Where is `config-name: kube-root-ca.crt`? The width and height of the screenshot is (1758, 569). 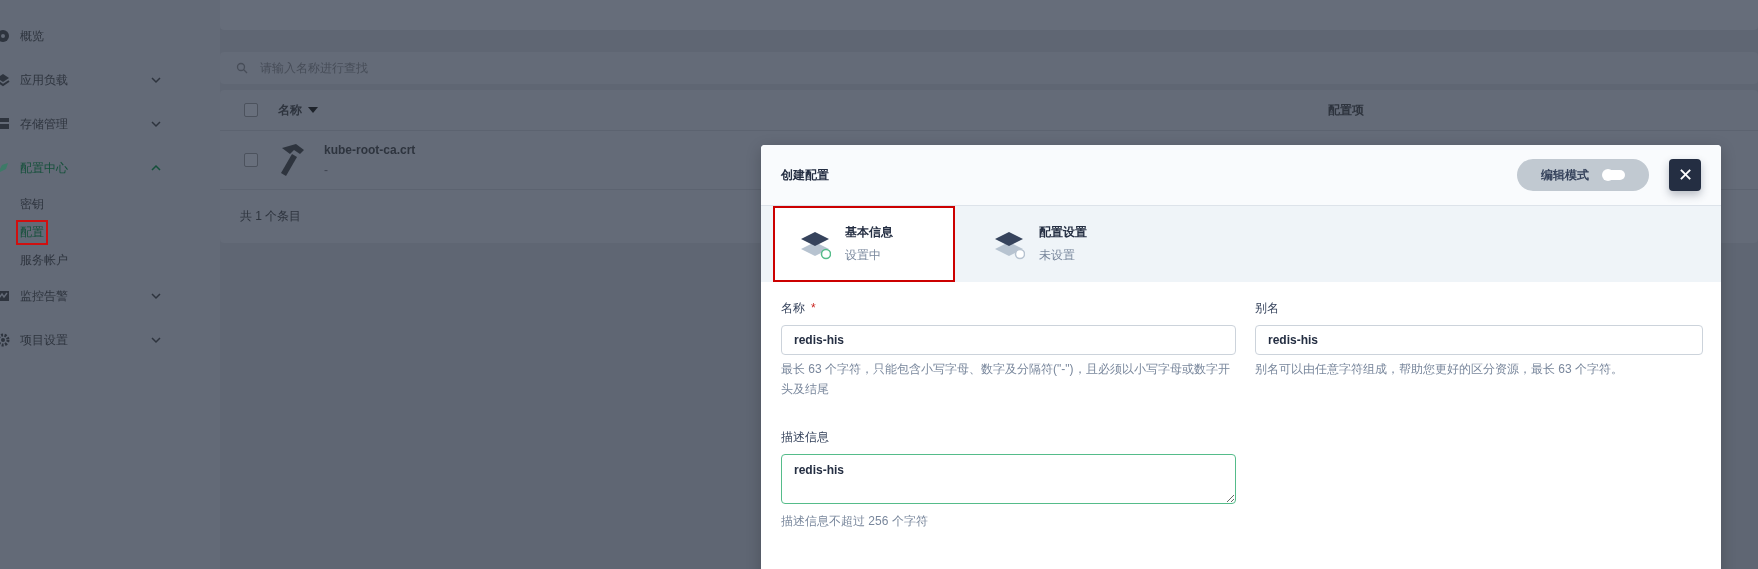
config-name: kube-root-ca.crt is located at coordinates (370, 150).